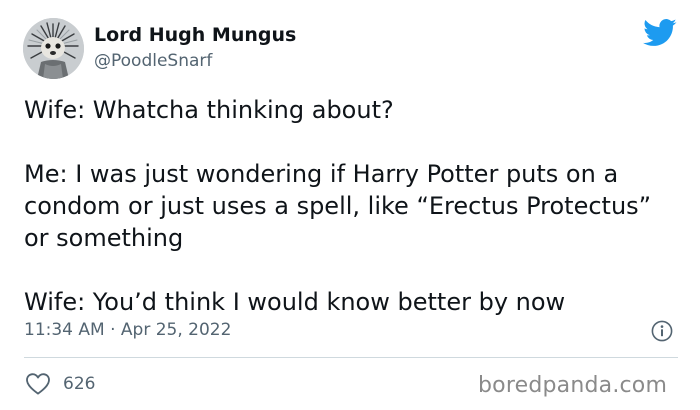 Image resolution: width=700 pixels, height=410 pixels. I want to click on like-count: 626, so click(79, 384).